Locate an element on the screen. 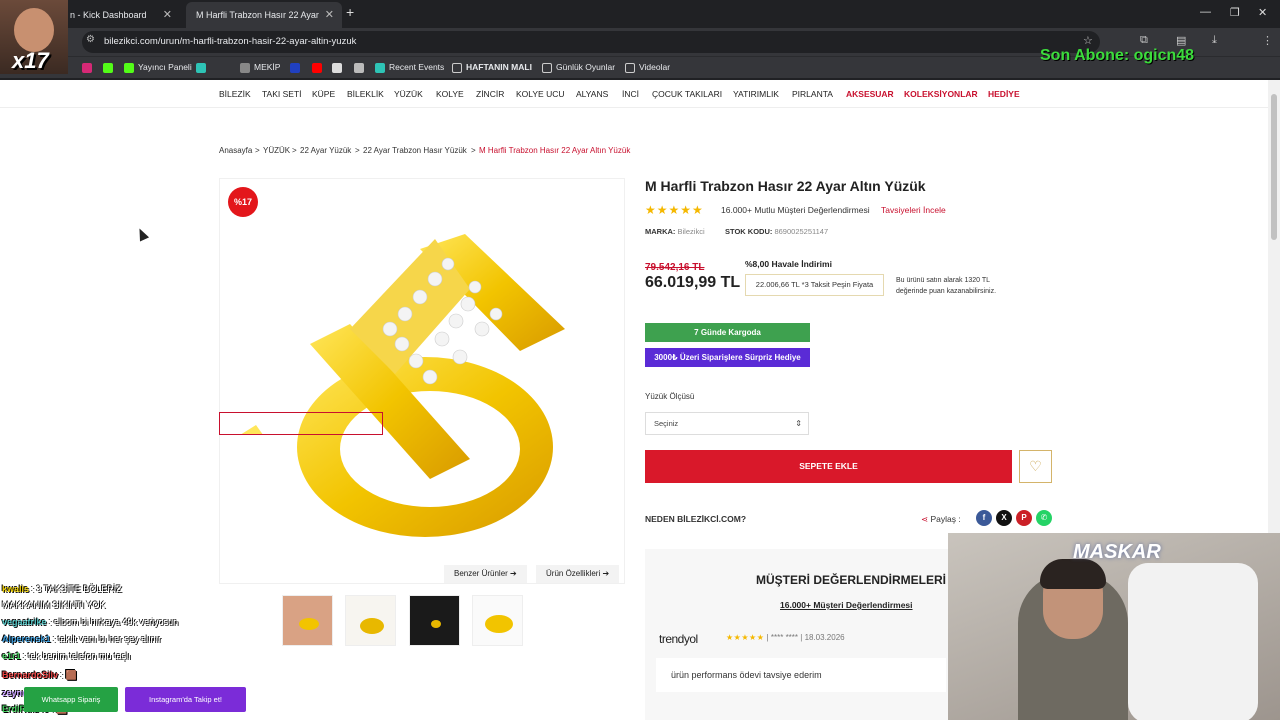 The image size is (1280, 720). facebook-share-icon: f is located at coordinates (984, 518).